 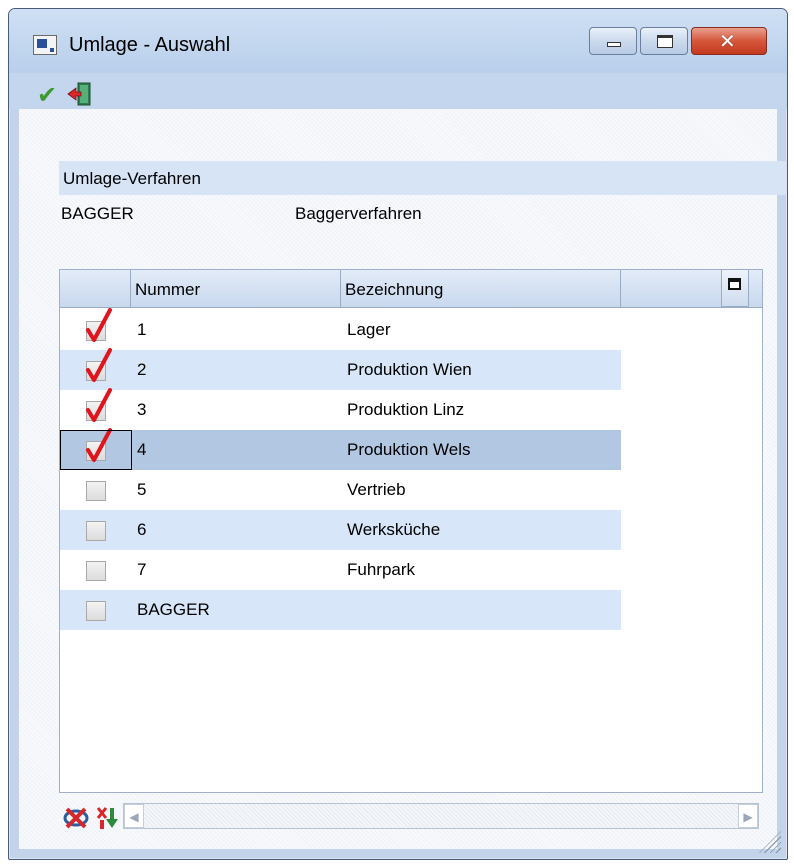 I want to click on ok-checkmark-icon: ✔, so click(x=47, y=95).